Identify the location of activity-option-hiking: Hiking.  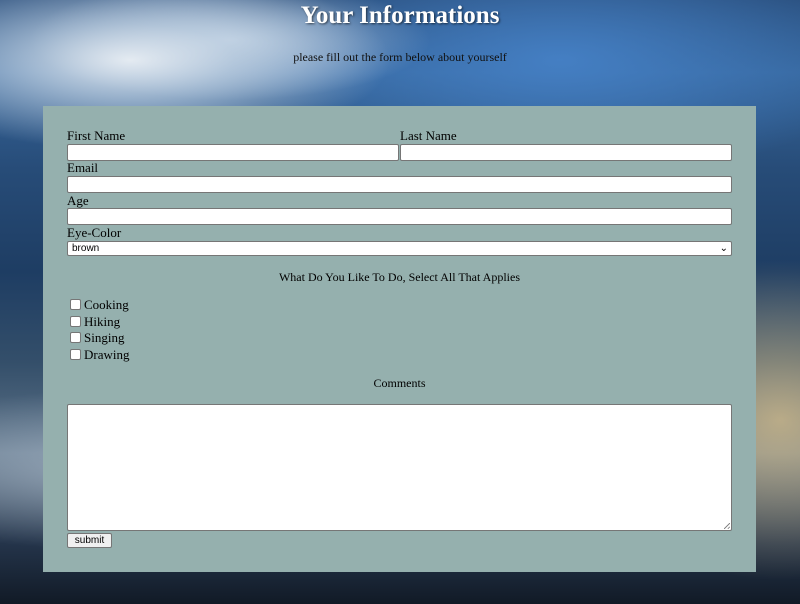
(95, 321).